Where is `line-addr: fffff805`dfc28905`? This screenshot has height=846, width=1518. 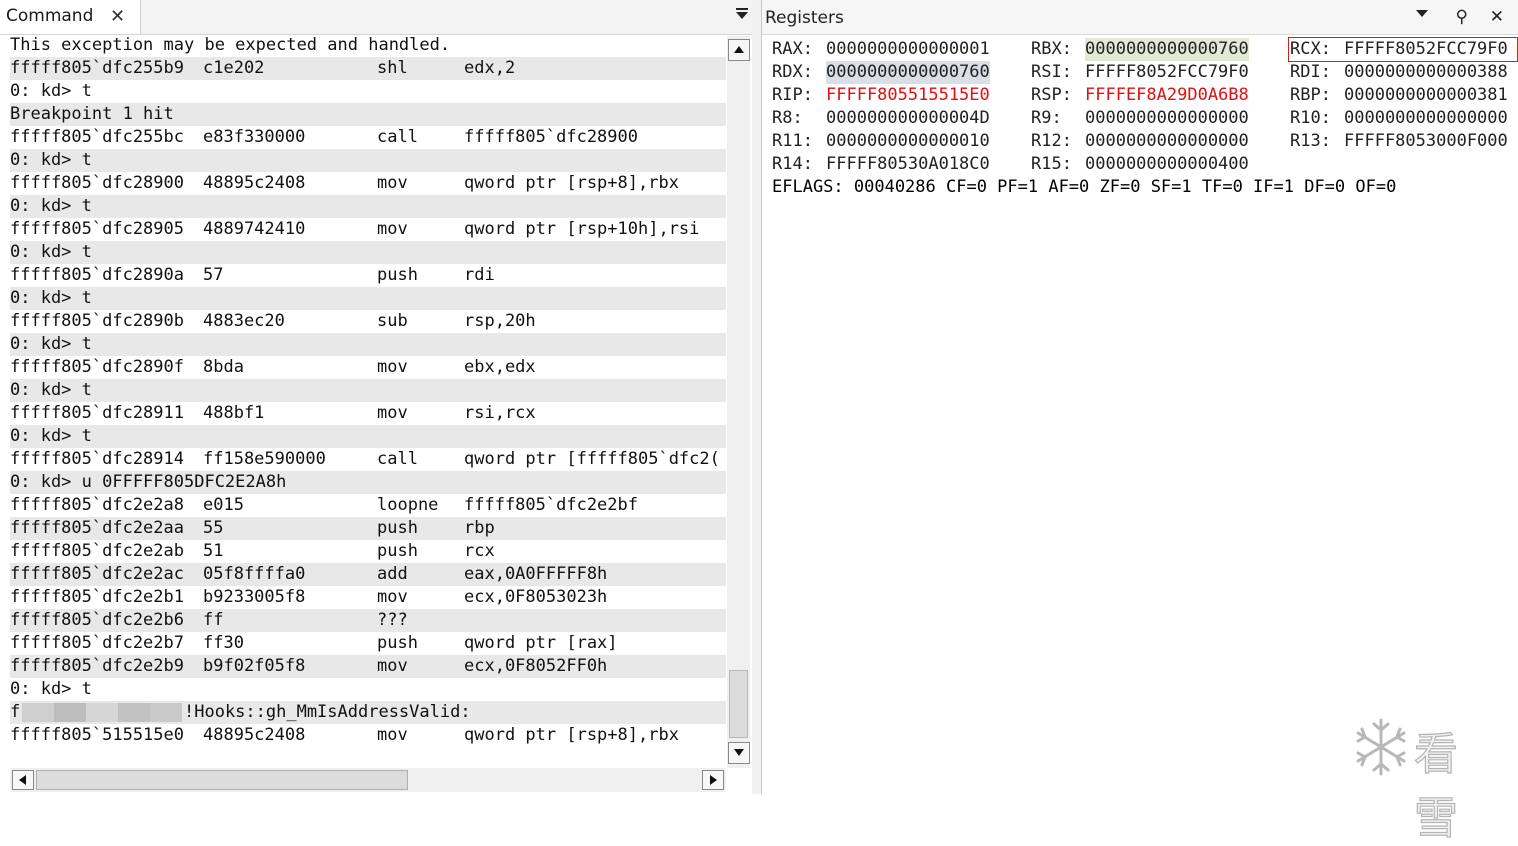
line-addr: fffff805`dfc28905 is located at coordinates (97, 229).